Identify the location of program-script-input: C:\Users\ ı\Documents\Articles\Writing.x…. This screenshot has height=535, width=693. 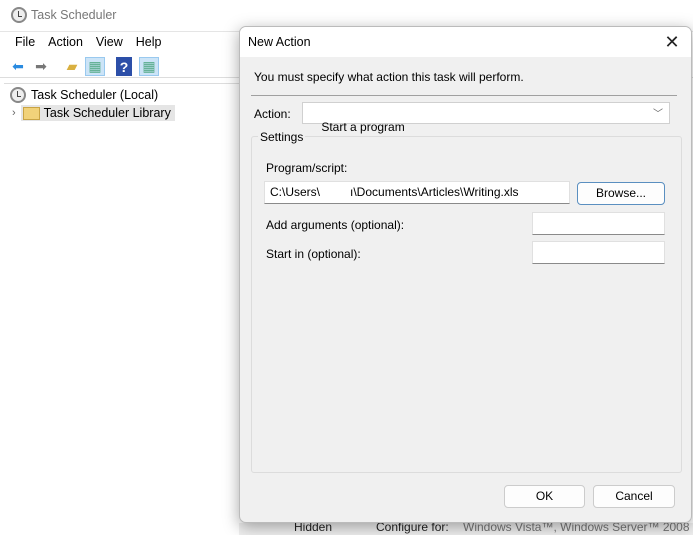
(417, 192).